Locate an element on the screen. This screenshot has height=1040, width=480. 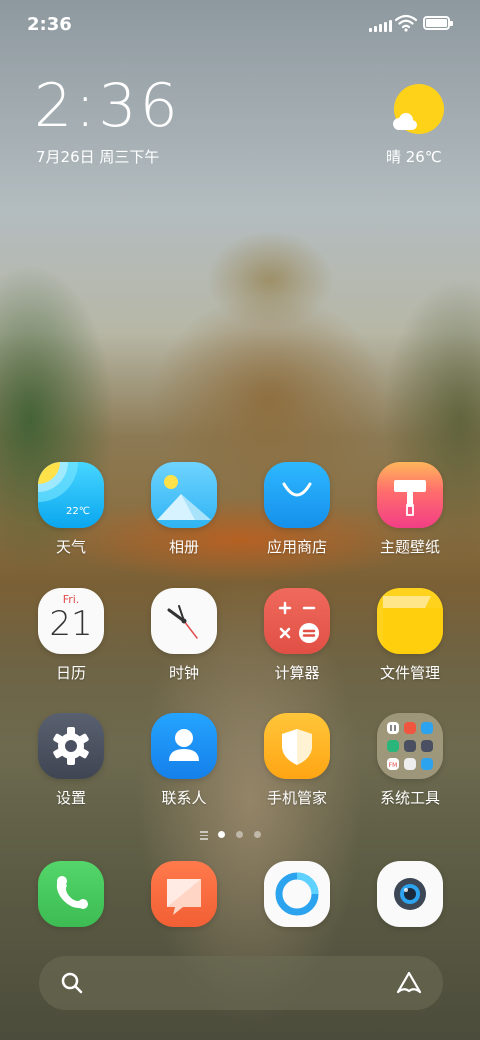
app-settings: 设置 is located at coordinates (71, 760).